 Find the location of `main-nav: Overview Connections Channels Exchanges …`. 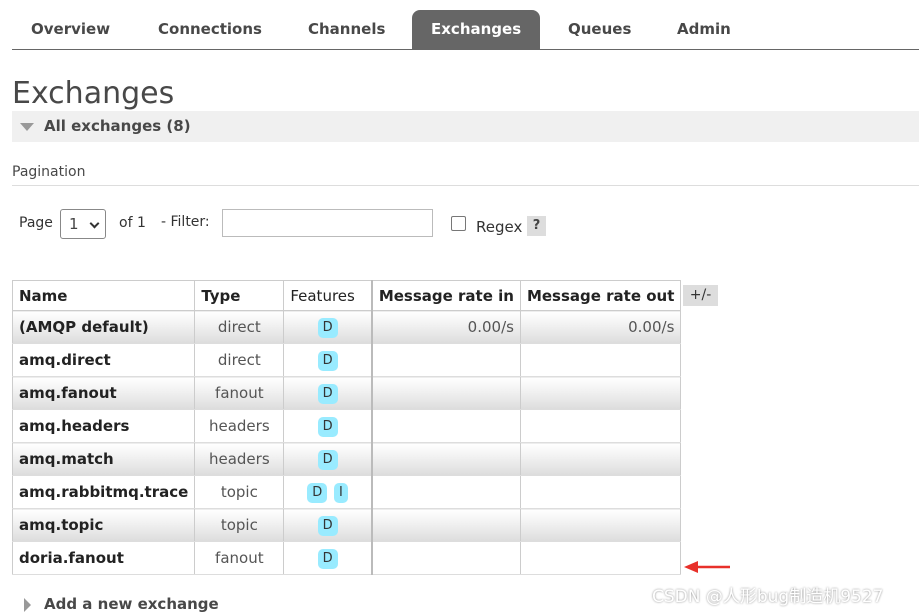

main-nav: Overview Connections Channels Exchanges … is located at coordinates (465, 30).